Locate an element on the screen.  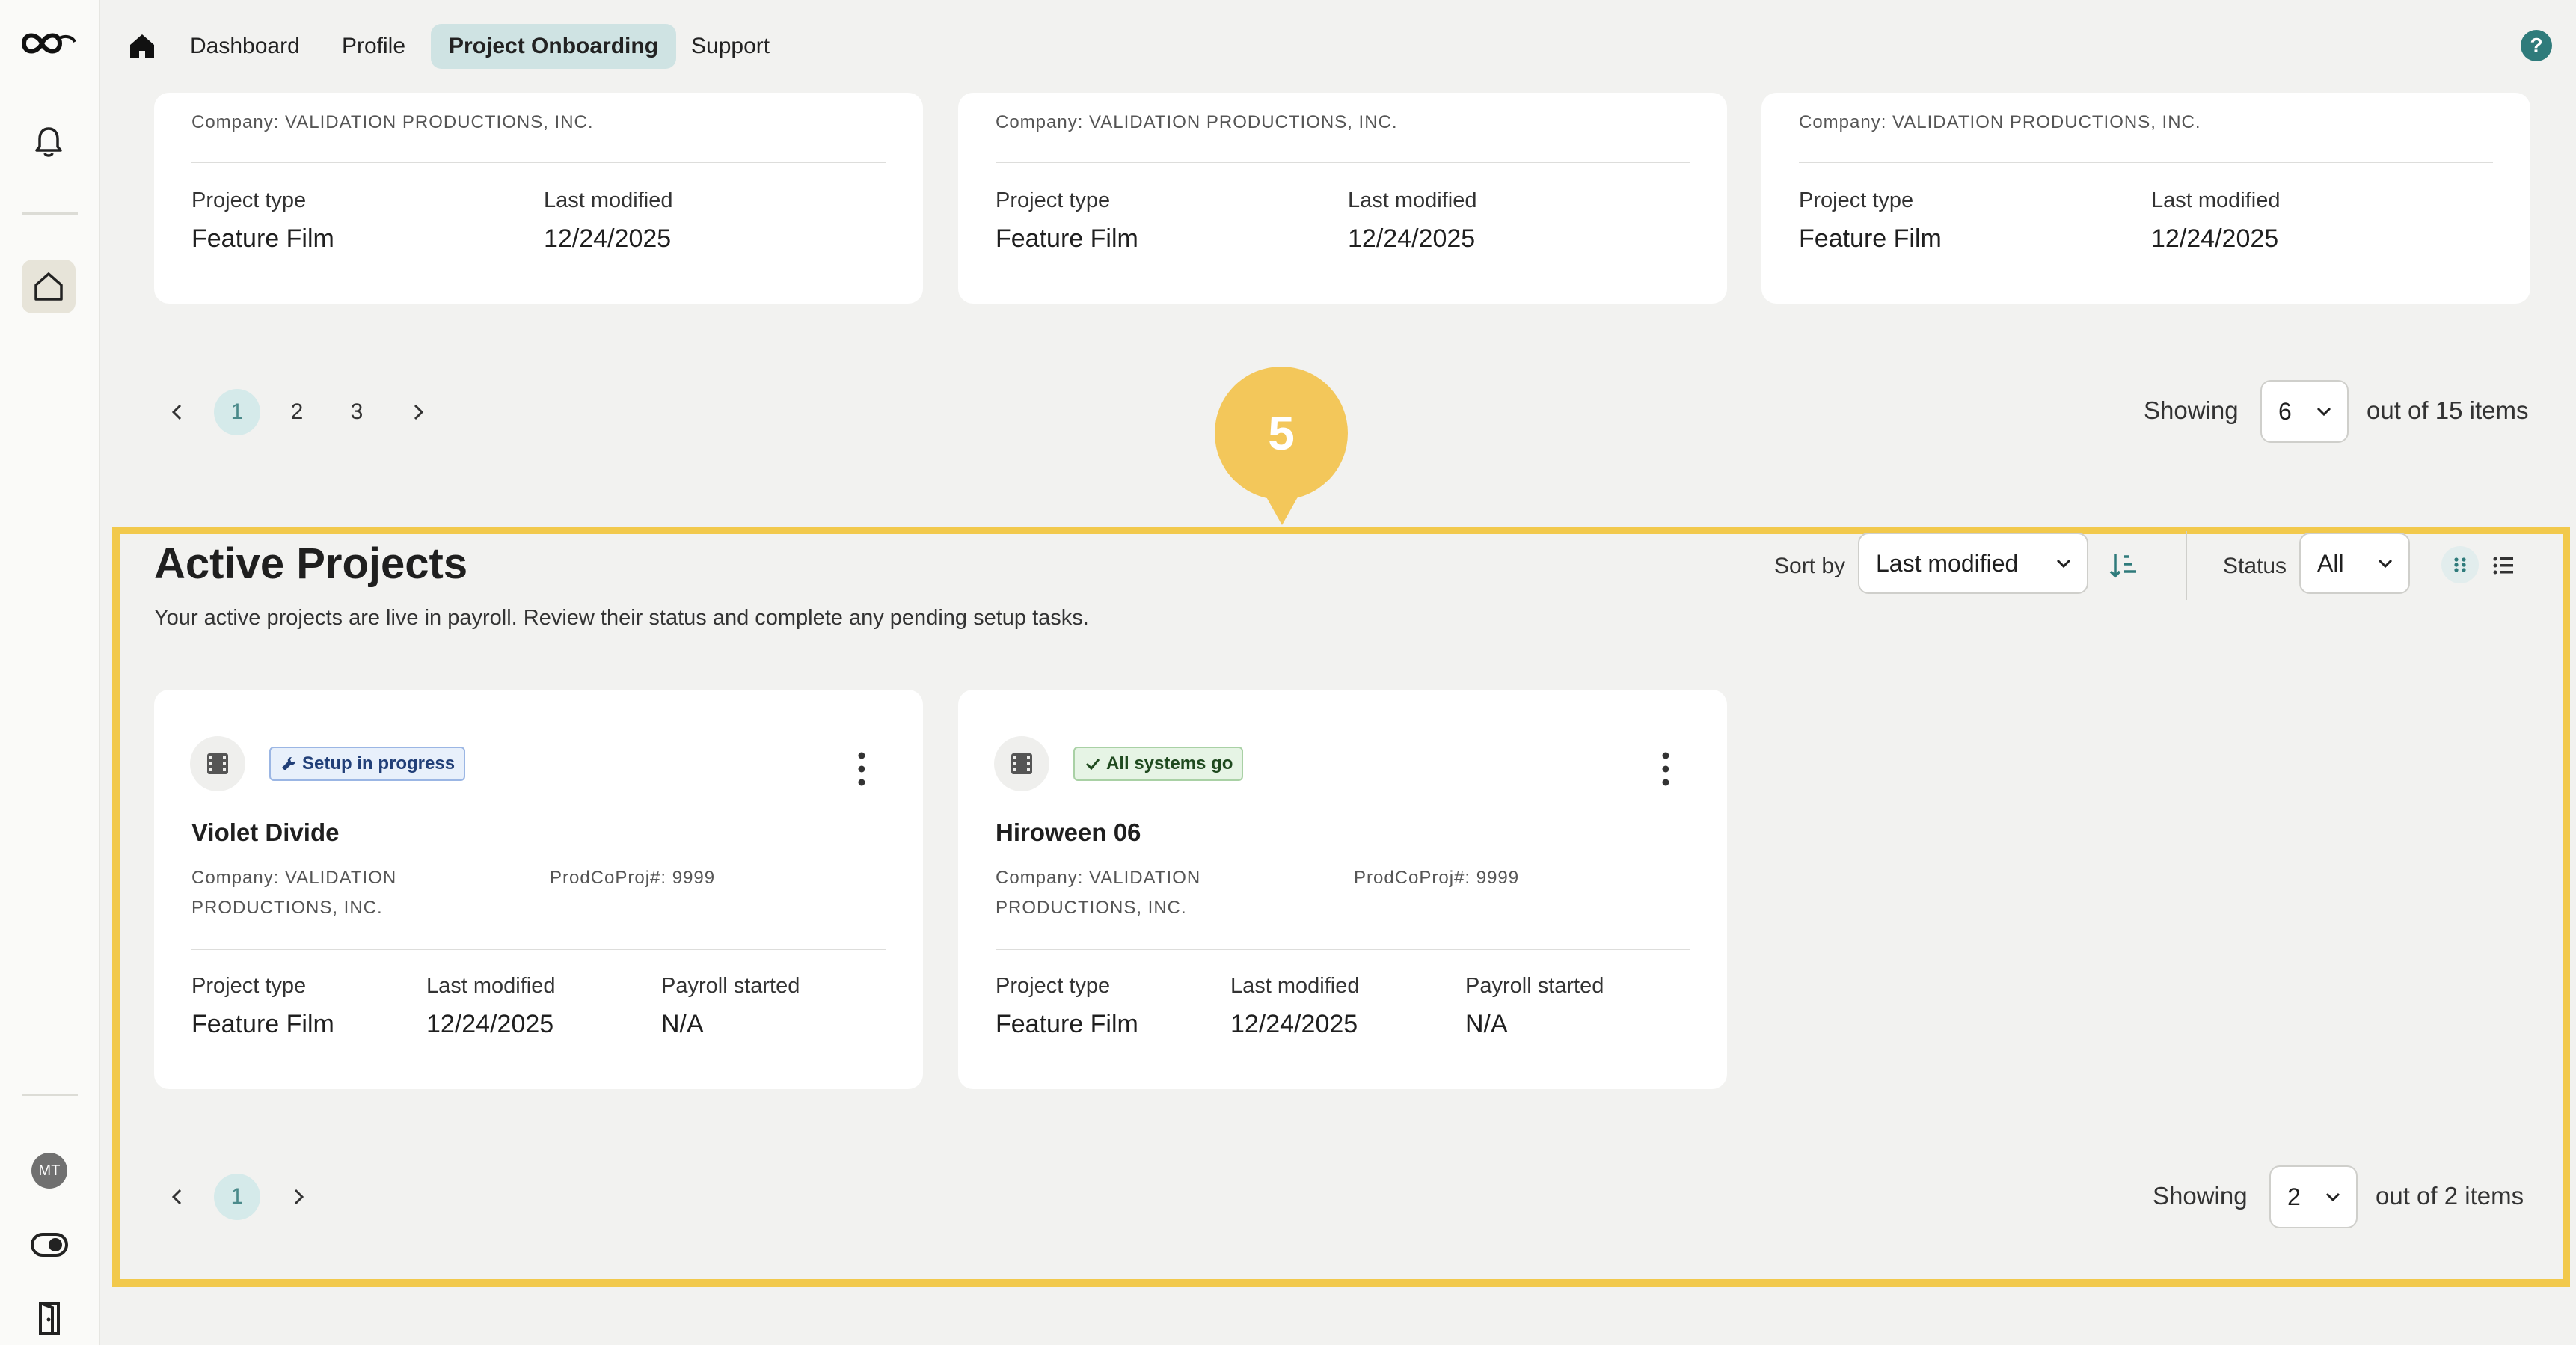
project-name: Violet Divide is located at coordinates (265, 833).